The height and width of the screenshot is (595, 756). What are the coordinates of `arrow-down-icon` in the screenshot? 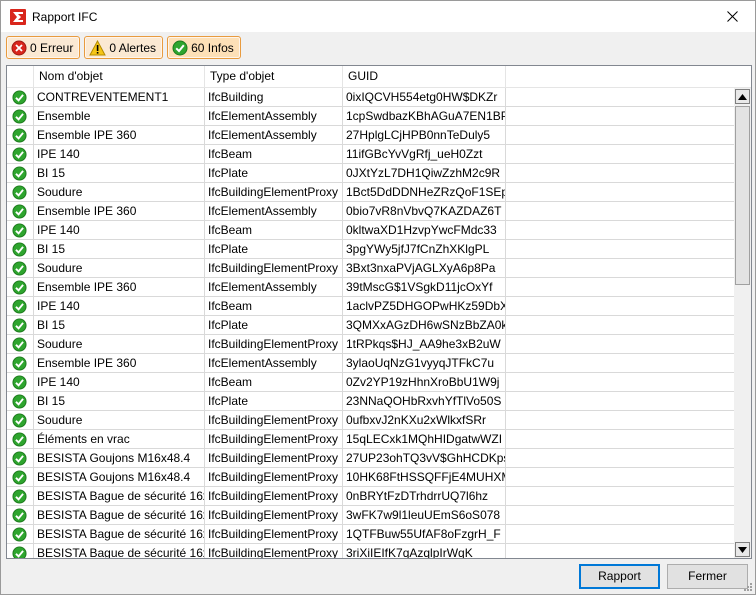 It's located at (742, 549).